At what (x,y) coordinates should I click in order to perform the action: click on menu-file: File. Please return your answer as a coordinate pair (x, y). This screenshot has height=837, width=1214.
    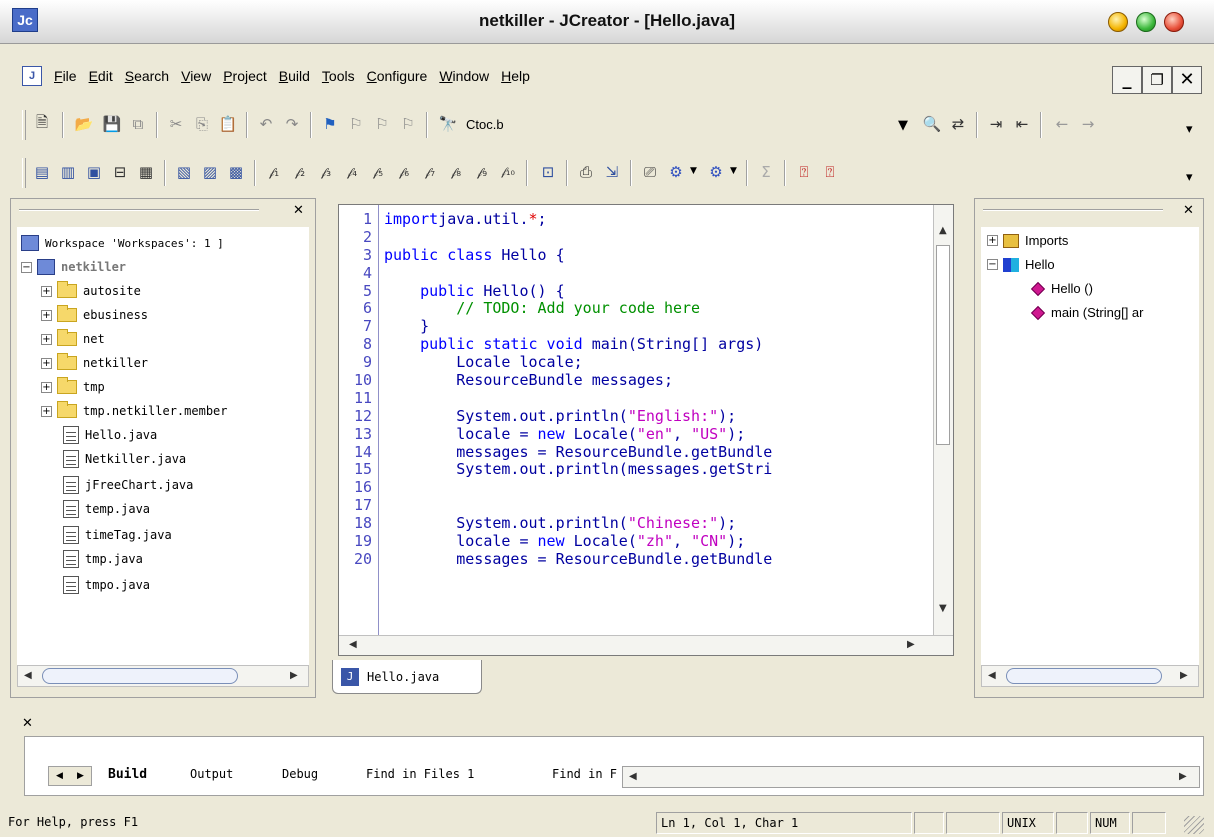
    Looking at the image, I should click on (65, 76).